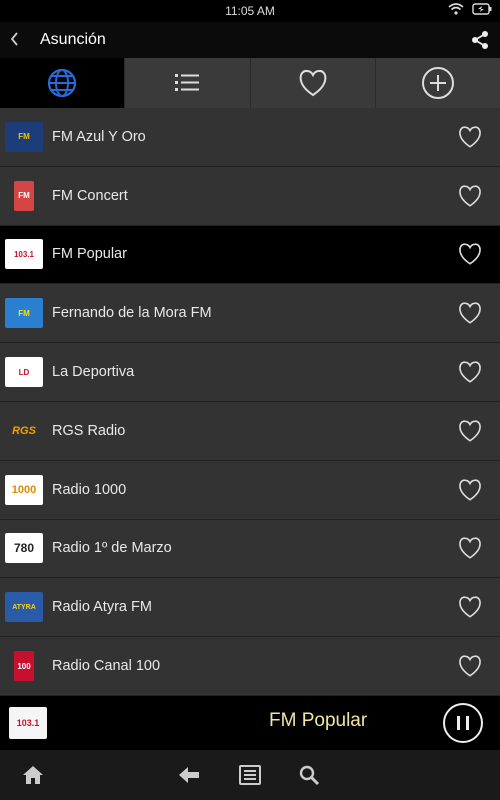 The width and height of the screenshot is (500, 800). I want to click on share-button, so click(480, 42).